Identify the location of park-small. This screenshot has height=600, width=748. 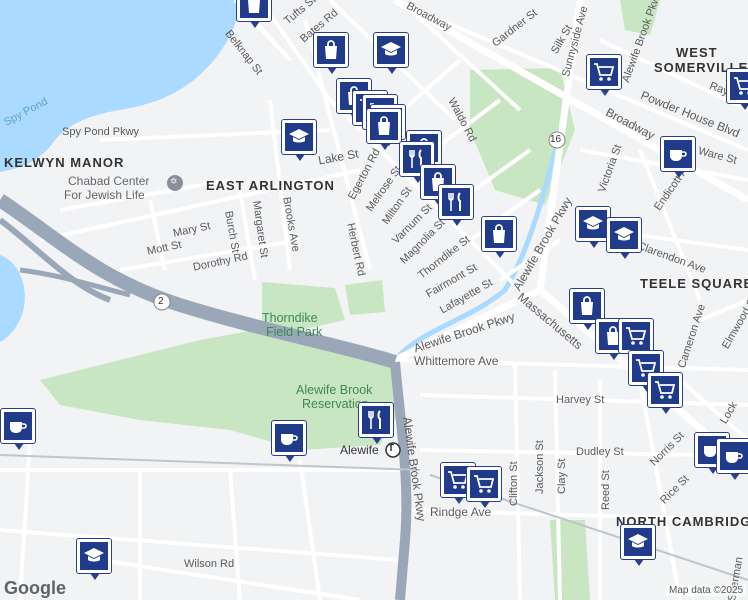
(365, 297).